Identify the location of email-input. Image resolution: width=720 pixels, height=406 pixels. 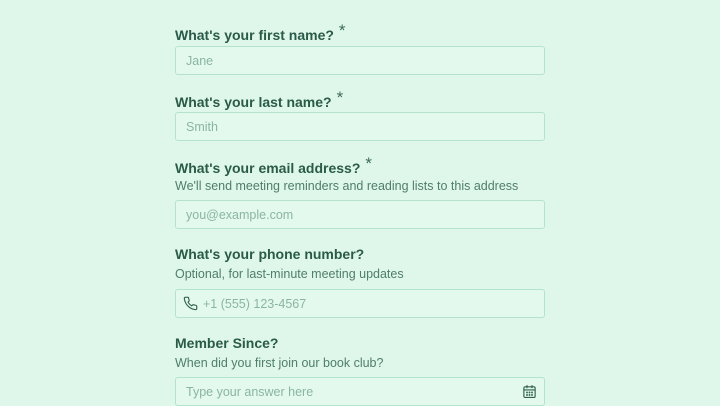
(360, 214).